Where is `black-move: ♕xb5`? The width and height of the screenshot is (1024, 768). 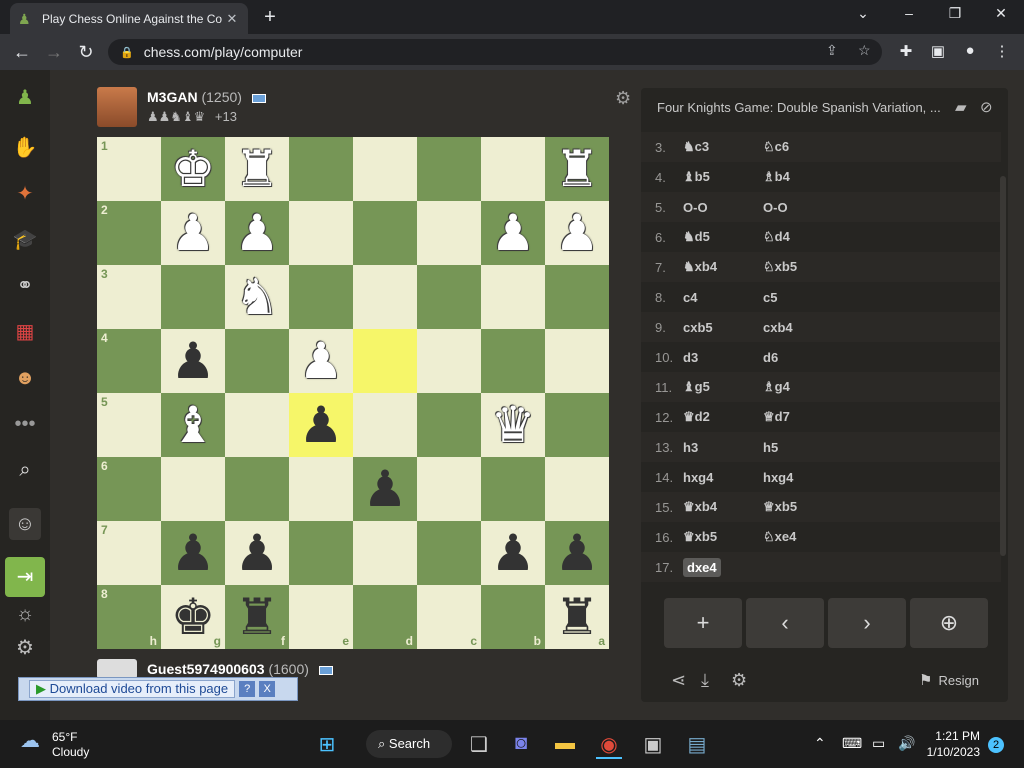
black-move: ♕xb5 is located at coordinates (803, 507).